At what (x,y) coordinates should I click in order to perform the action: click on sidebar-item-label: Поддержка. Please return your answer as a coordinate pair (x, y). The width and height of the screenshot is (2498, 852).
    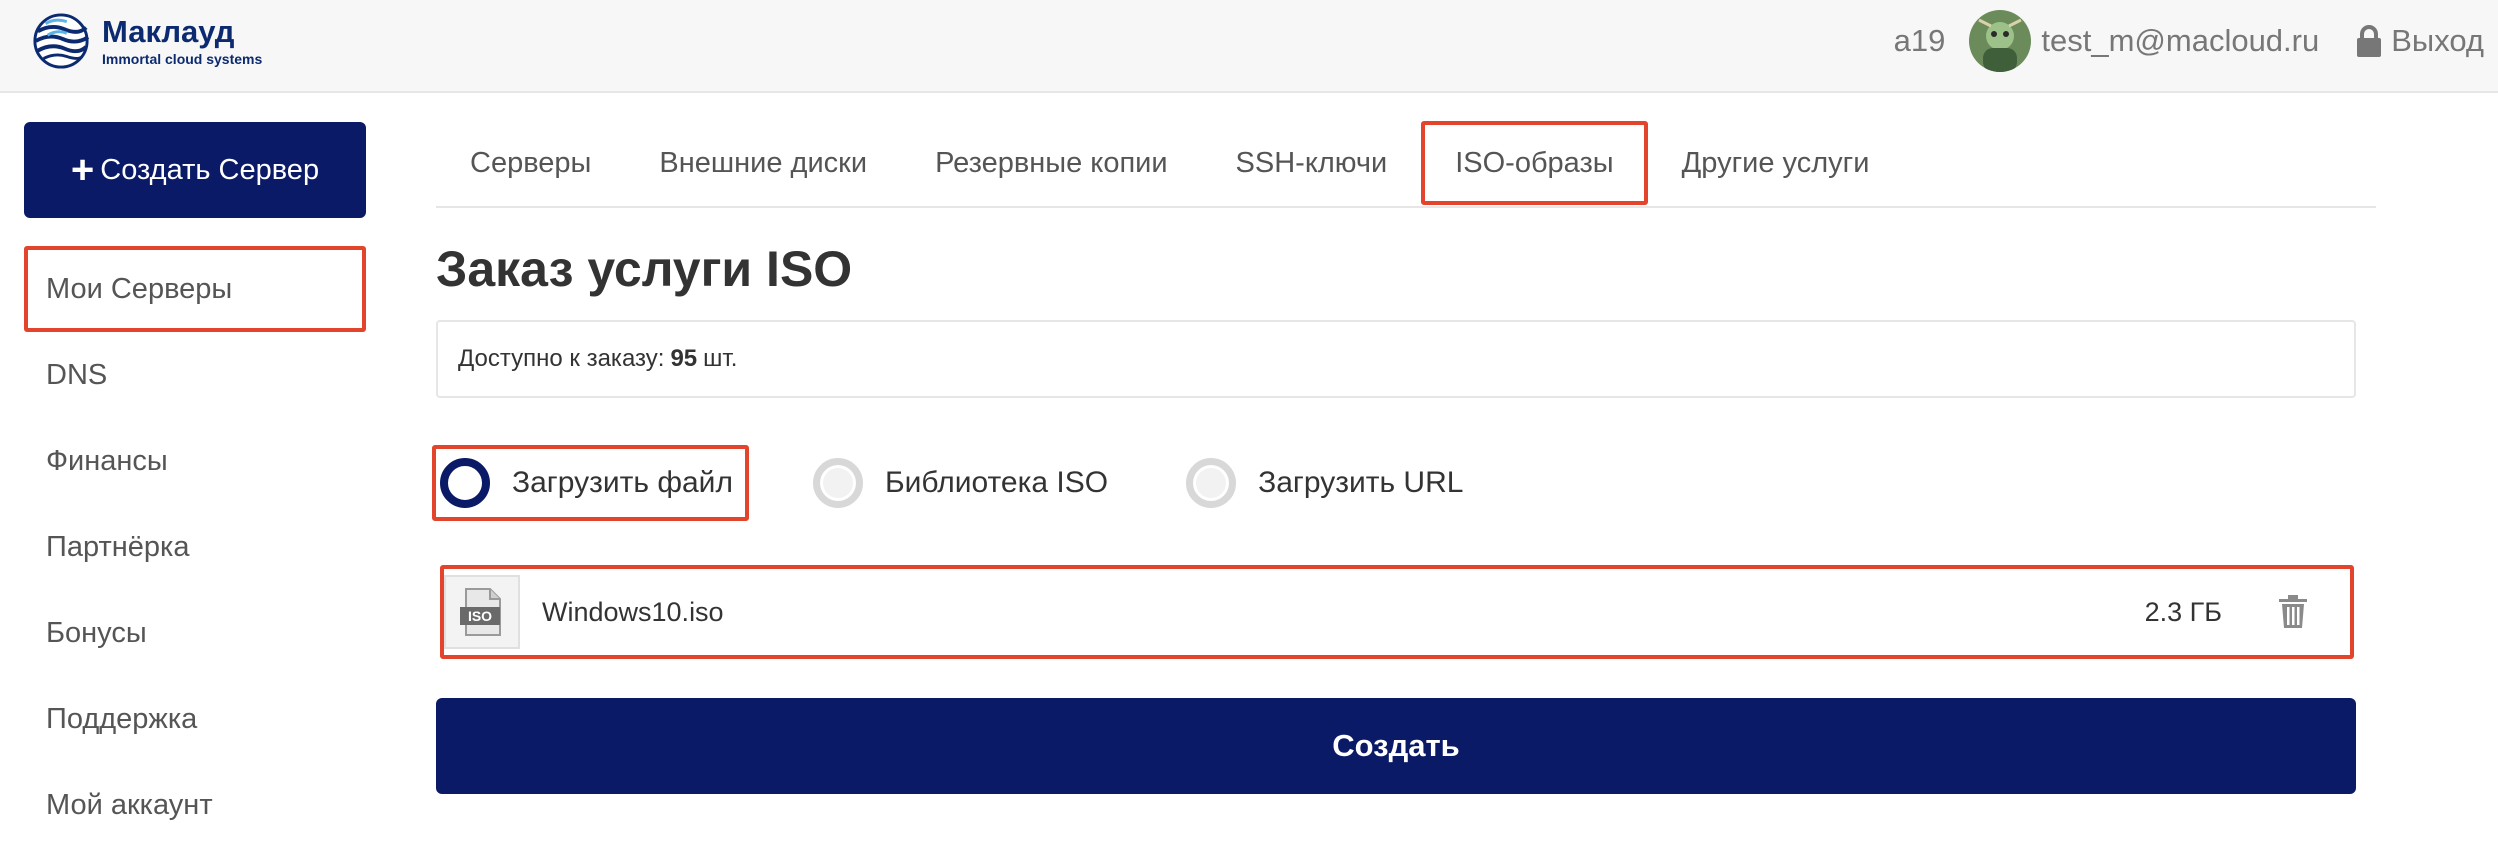
    Looking at the image, I should click on (122, 718).